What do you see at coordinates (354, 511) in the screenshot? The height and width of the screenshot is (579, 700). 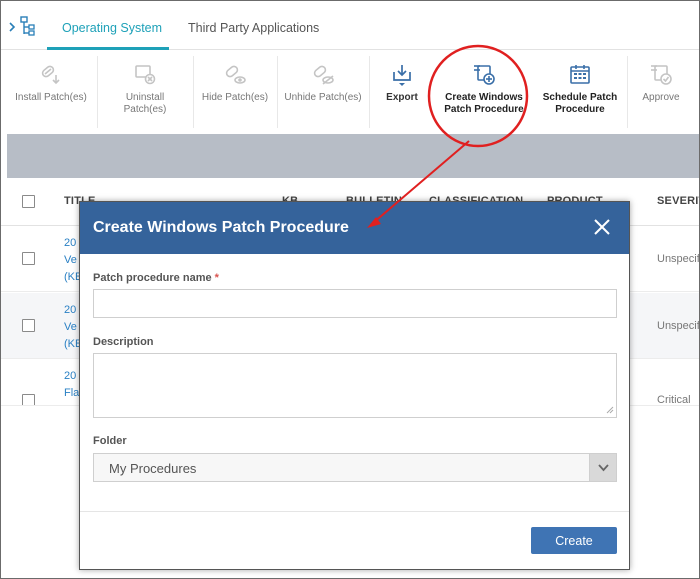 I see `dialog-footer-divider` at bounding box center [354, 511].